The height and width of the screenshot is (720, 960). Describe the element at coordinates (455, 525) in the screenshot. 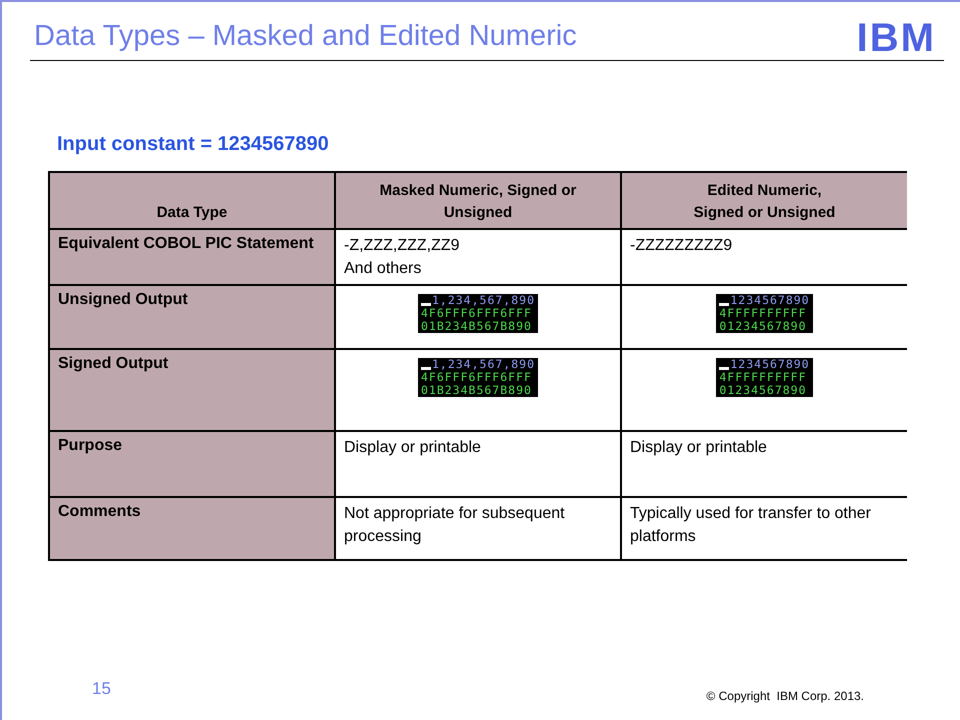

I see `table-cell-text: Not appropriate for subsequent processing` at that location.